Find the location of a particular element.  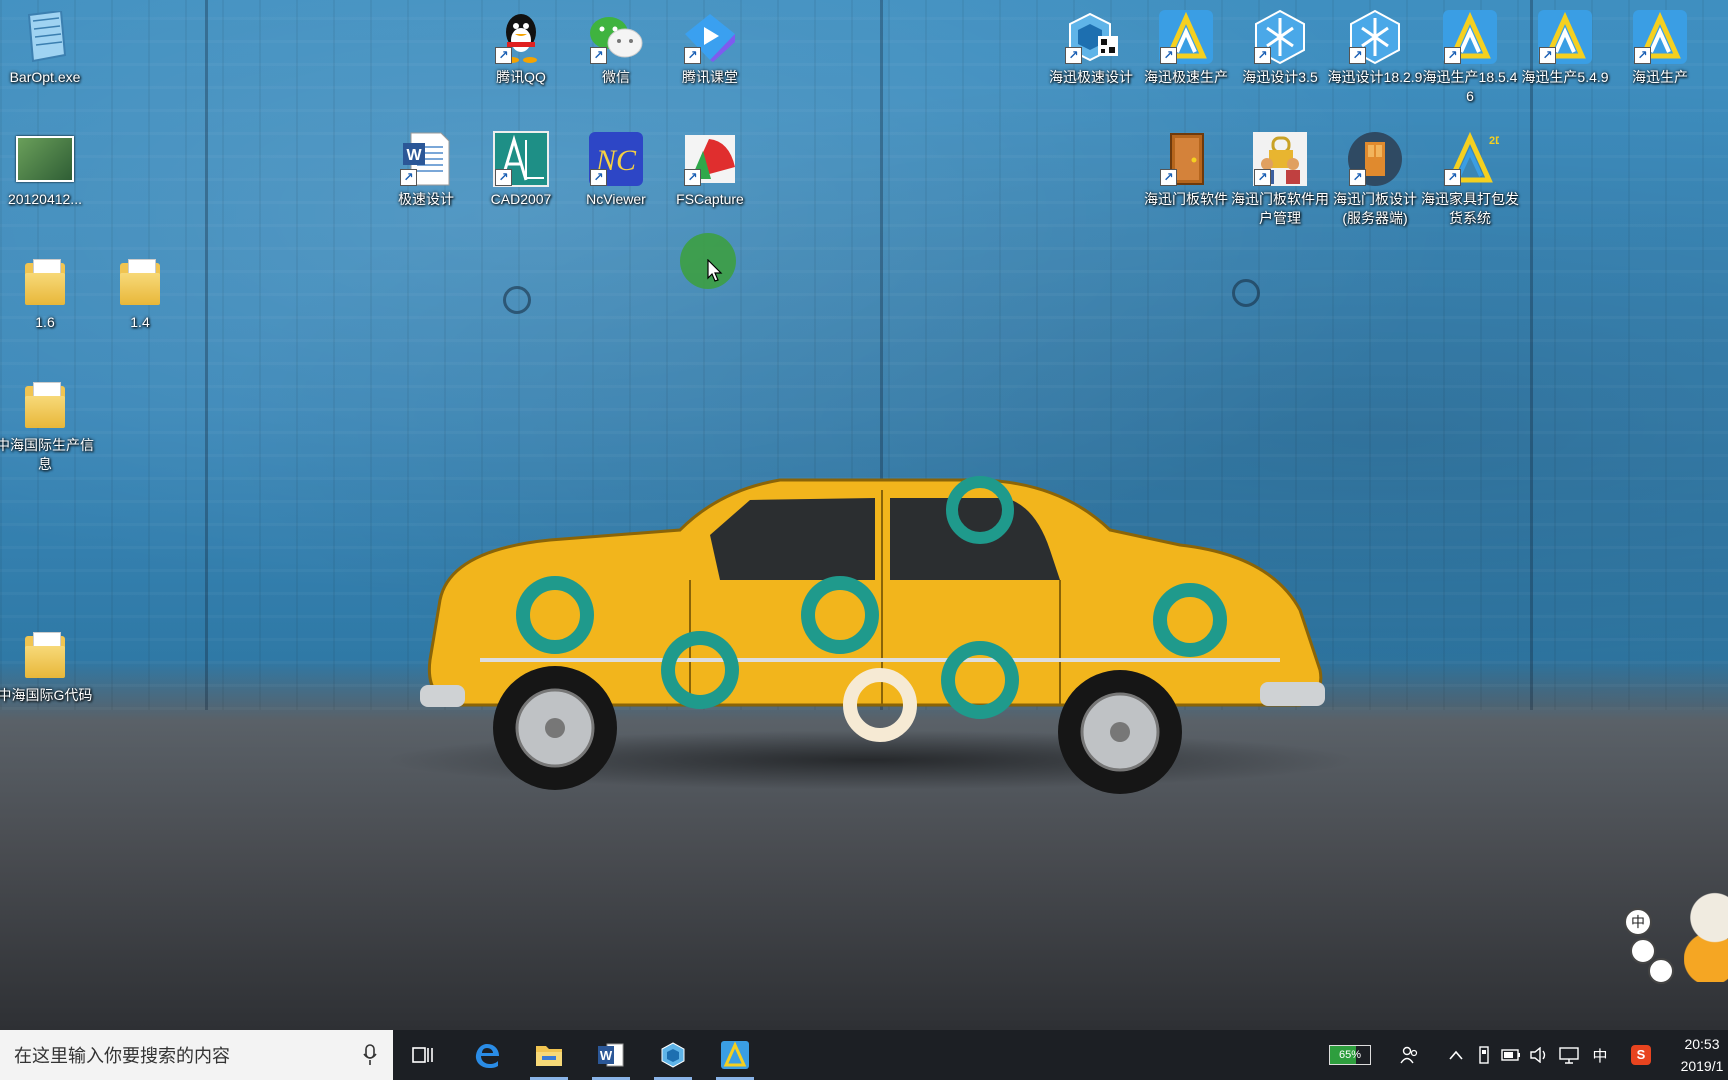

search-placeholder: 在这里输入你要搜索的内容 is located at coordinates (122, 1056).